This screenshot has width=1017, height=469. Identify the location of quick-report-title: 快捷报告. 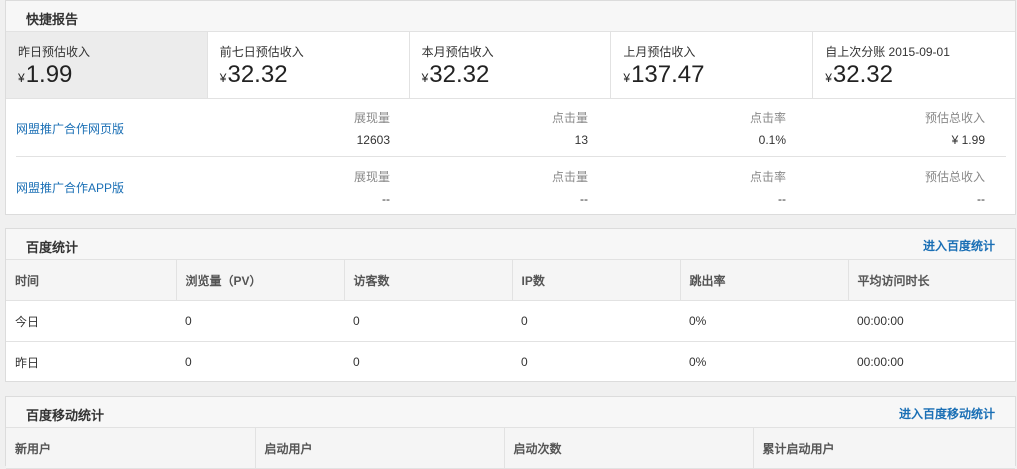
(52, 19).